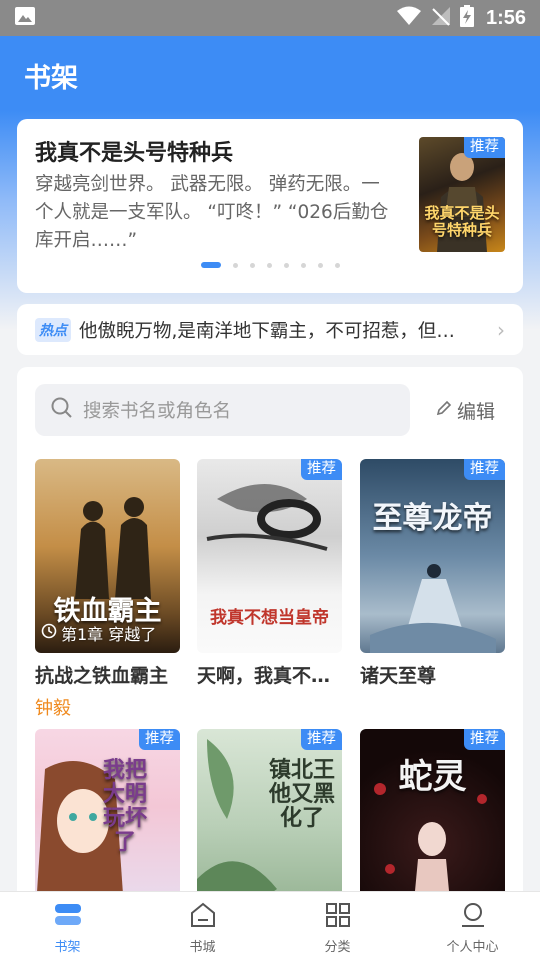  What do you see at coordinates (501, 329) in the screenshot?
I see `chevron-right-icon: ›` at bounding box center [501, 329].